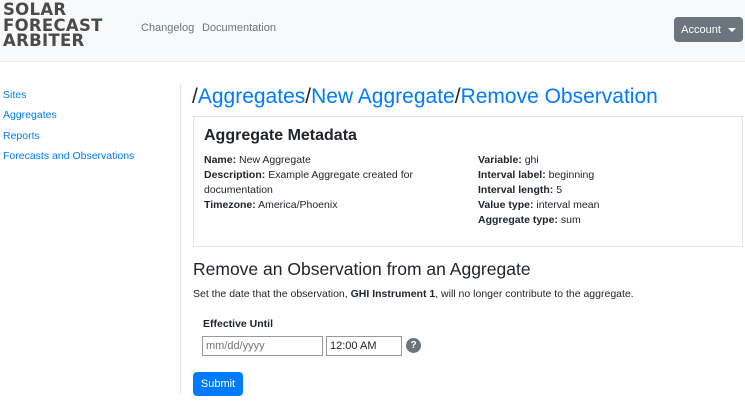 Image resolution: width=745 pixels, height=403 pixels. Describe the element at coordinates (362, 269) in the screenshot. I see `remove-observation-heading: Remove an Observation from an Aggregate` at that location.